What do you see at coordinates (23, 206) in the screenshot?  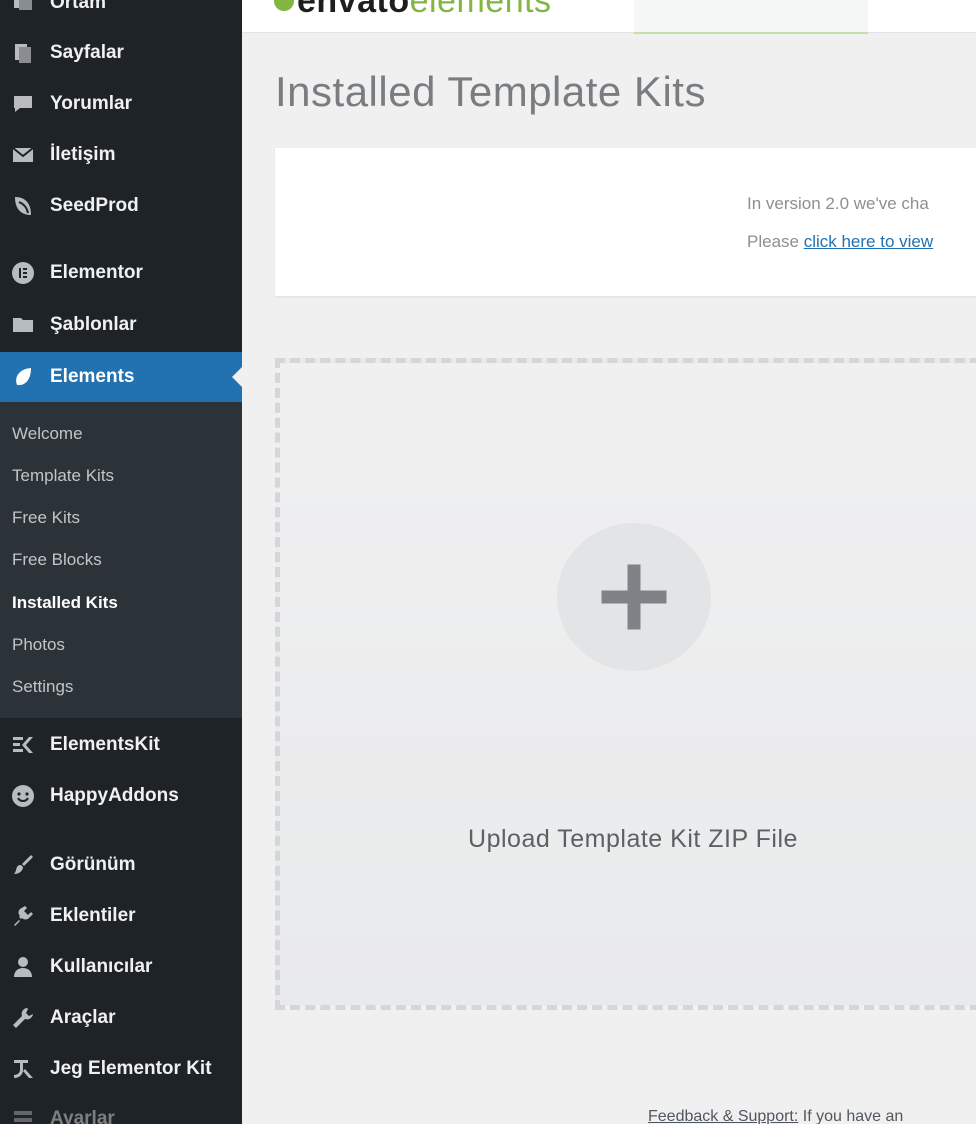 I see `seedprod-icon` at bounding box center [23, 206].